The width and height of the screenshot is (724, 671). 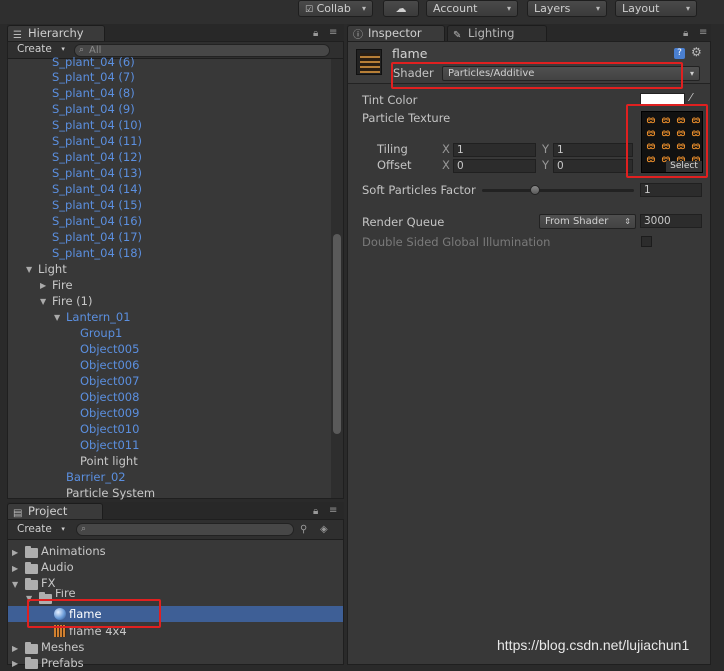 I want to click on tree-row: Lantern_01, so click(x=98, y=317).